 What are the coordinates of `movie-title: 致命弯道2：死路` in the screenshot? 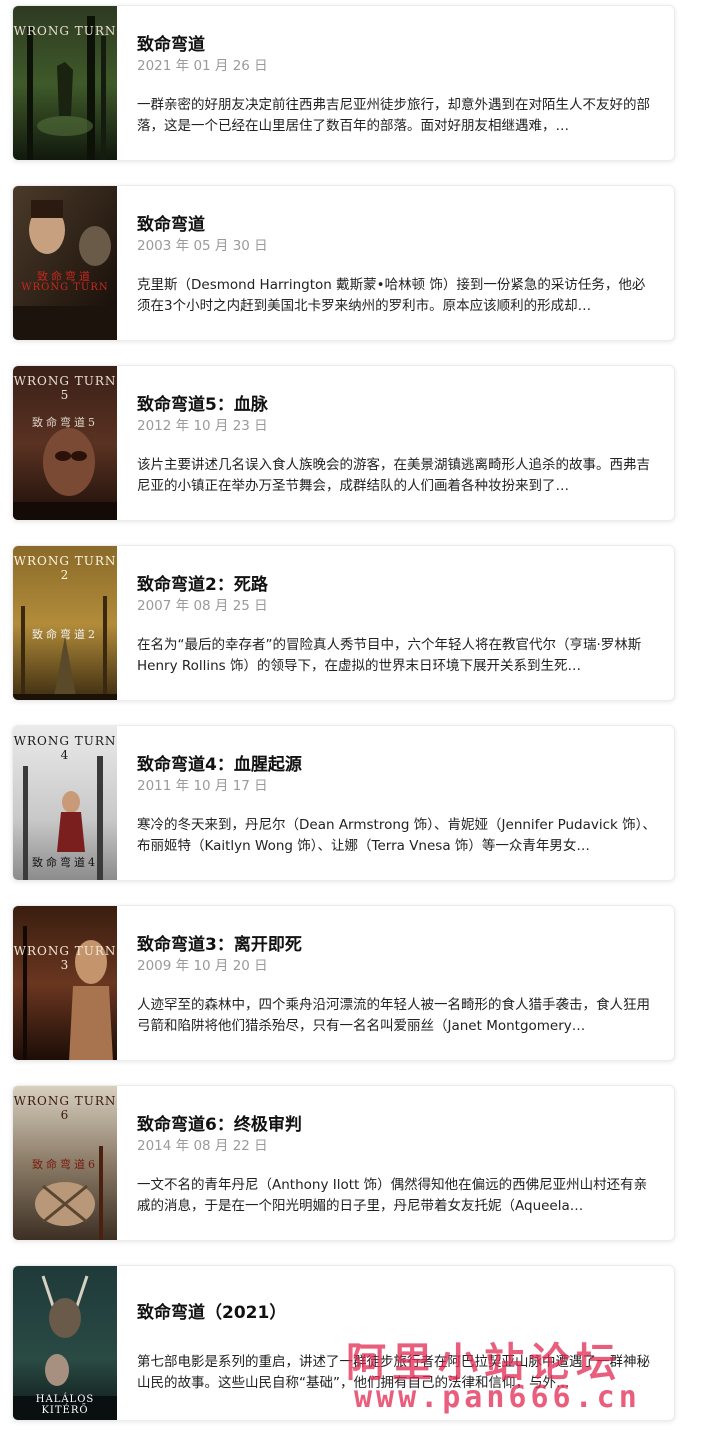 It's located at (396, 585).